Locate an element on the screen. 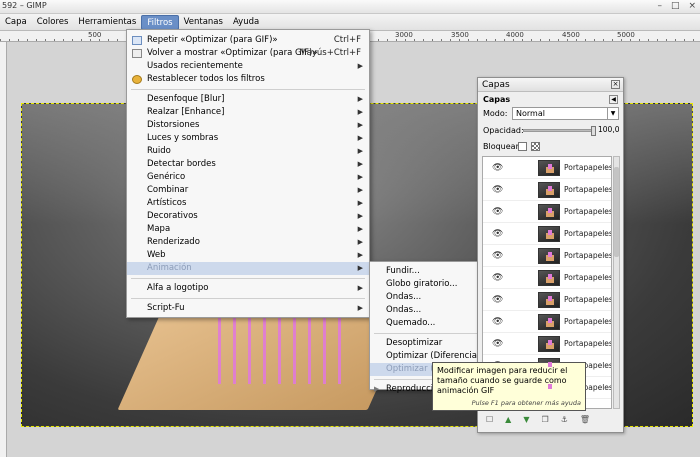  menu-item-combine: Combinar ▶ is located at coordinates (248, 190).